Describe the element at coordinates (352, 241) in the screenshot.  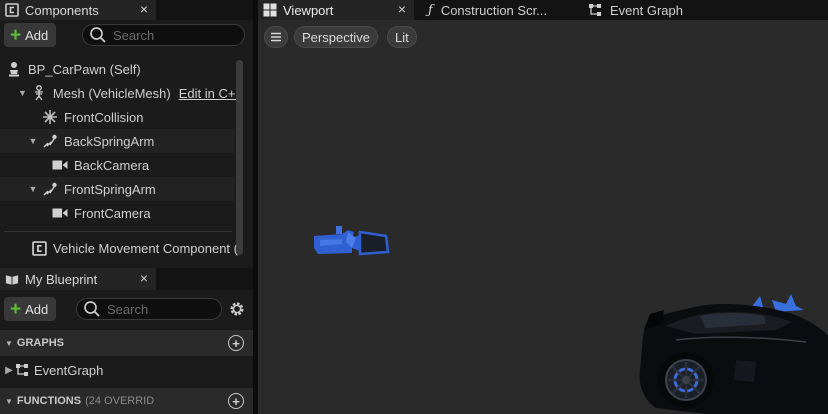
I see `camera-gizmo` at that location.